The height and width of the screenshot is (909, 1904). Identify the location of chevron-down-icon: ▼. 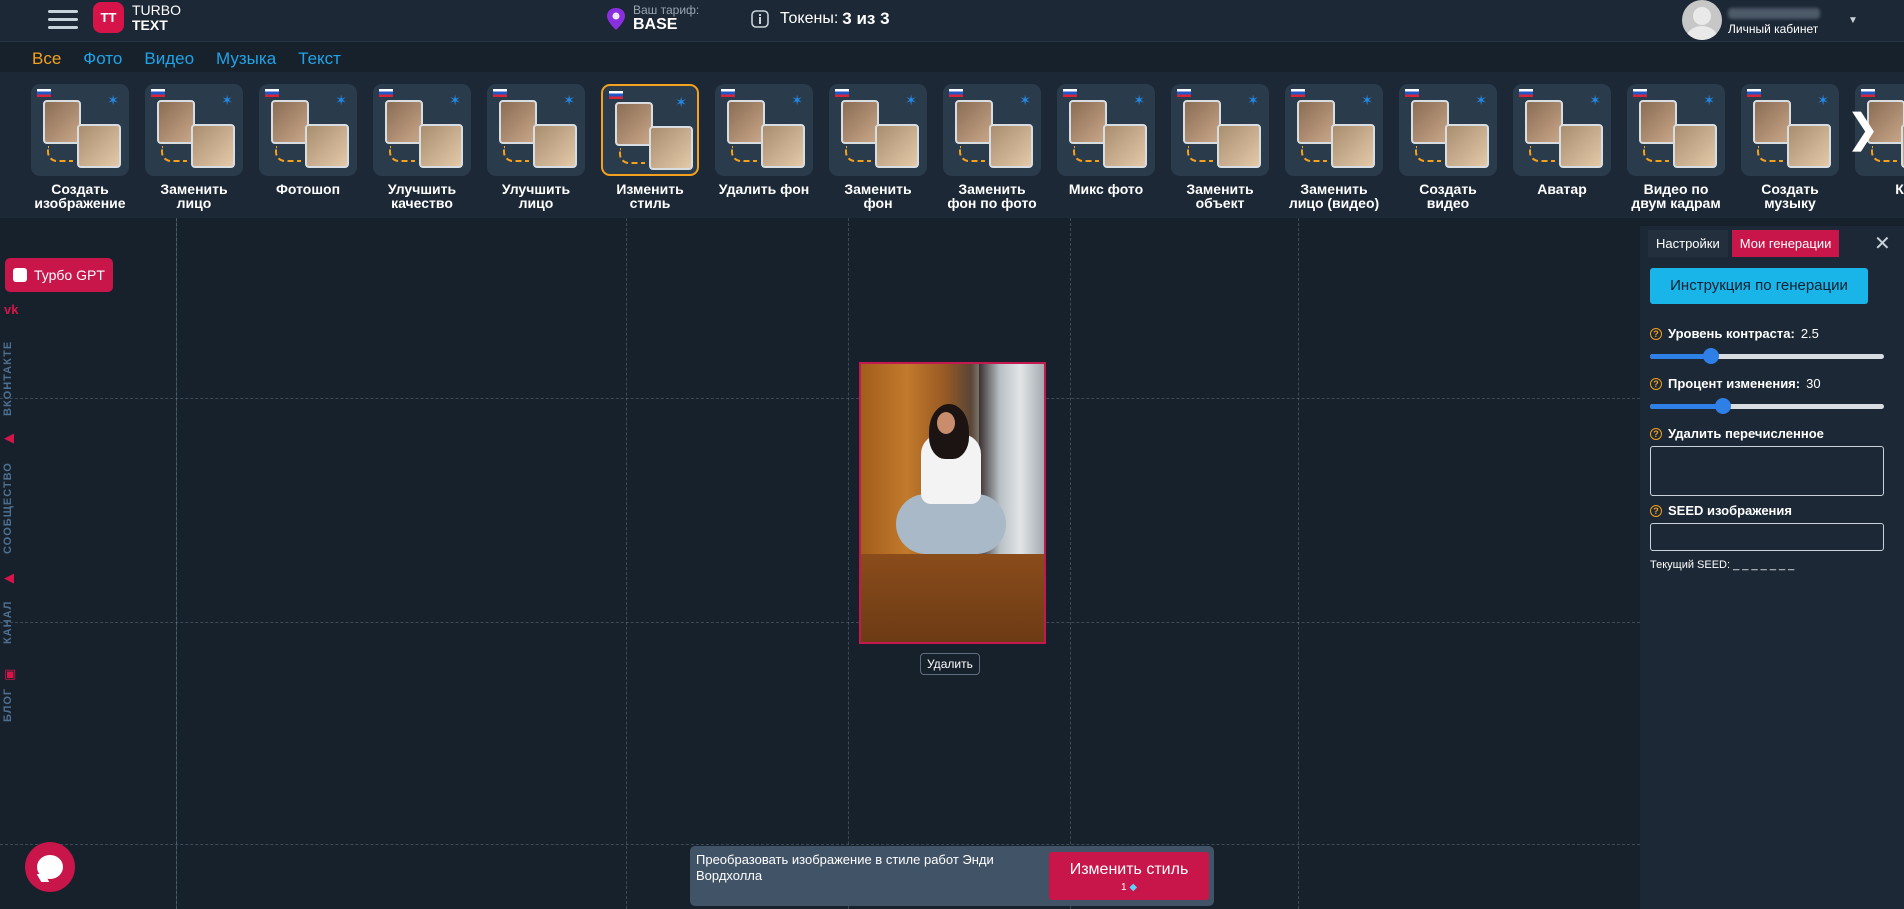
(1853, 20).